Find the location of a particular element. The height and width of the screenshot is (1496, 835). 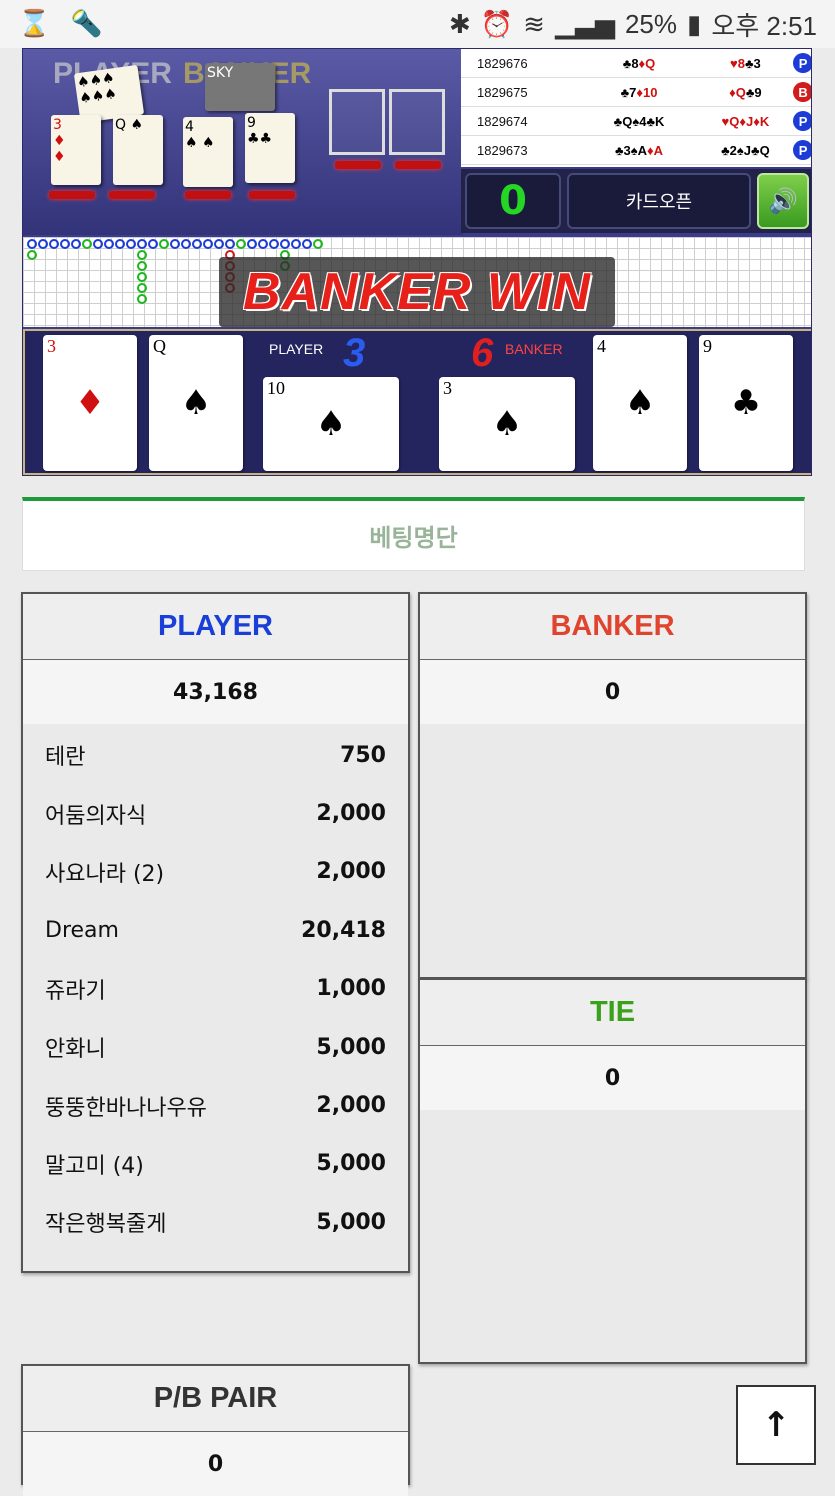

banker-bets-panel: BANKER 0 is located at coordinates (612, 785).